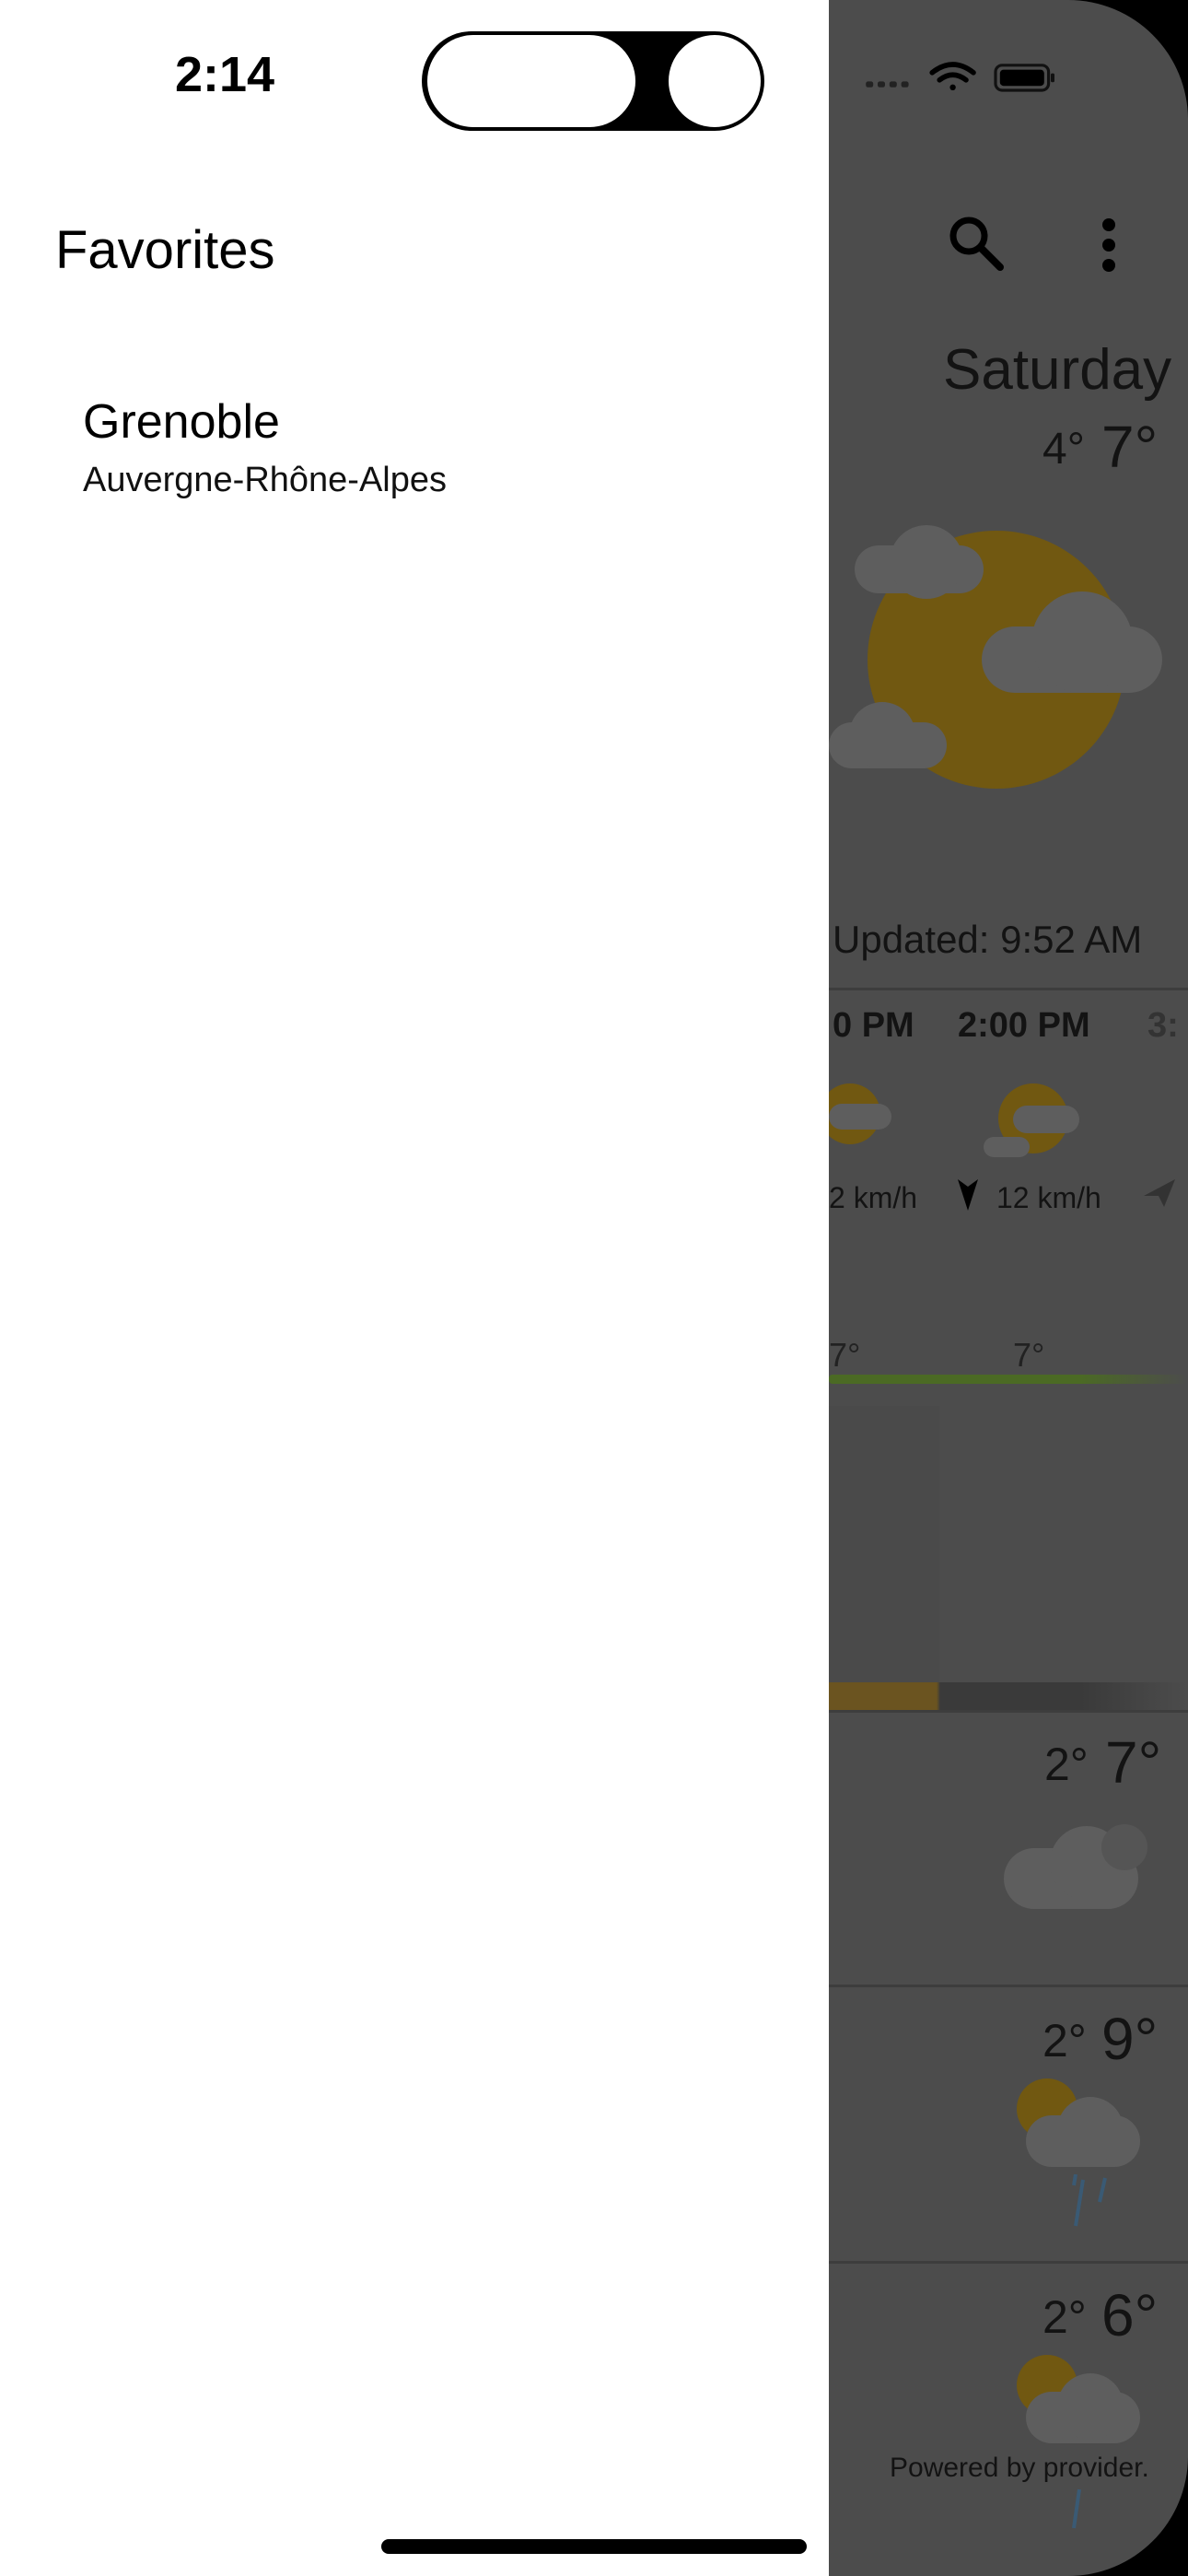 The image size is (1188, 2576). What do you see at coordinates (1130, 2039) in the screenshot?
I see `daily-high-temp: 9°` at bounding box center [1130, 2039].